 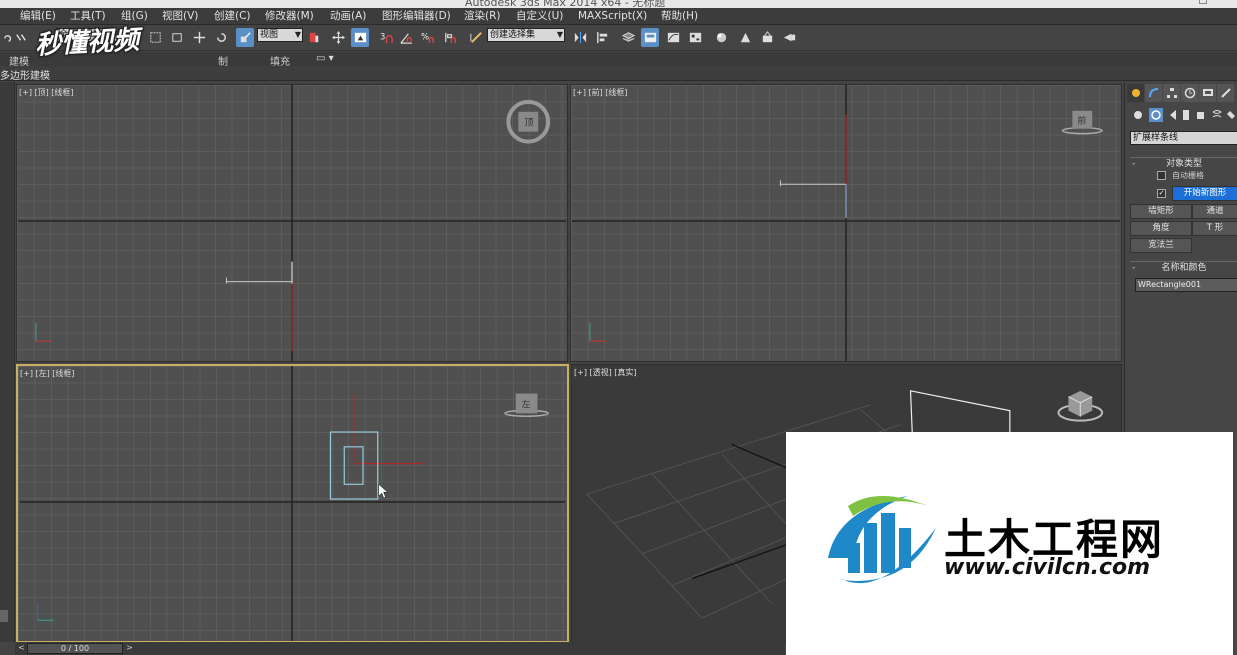 I want to click on expand-arrow-icon, so click(x=4, y=616).